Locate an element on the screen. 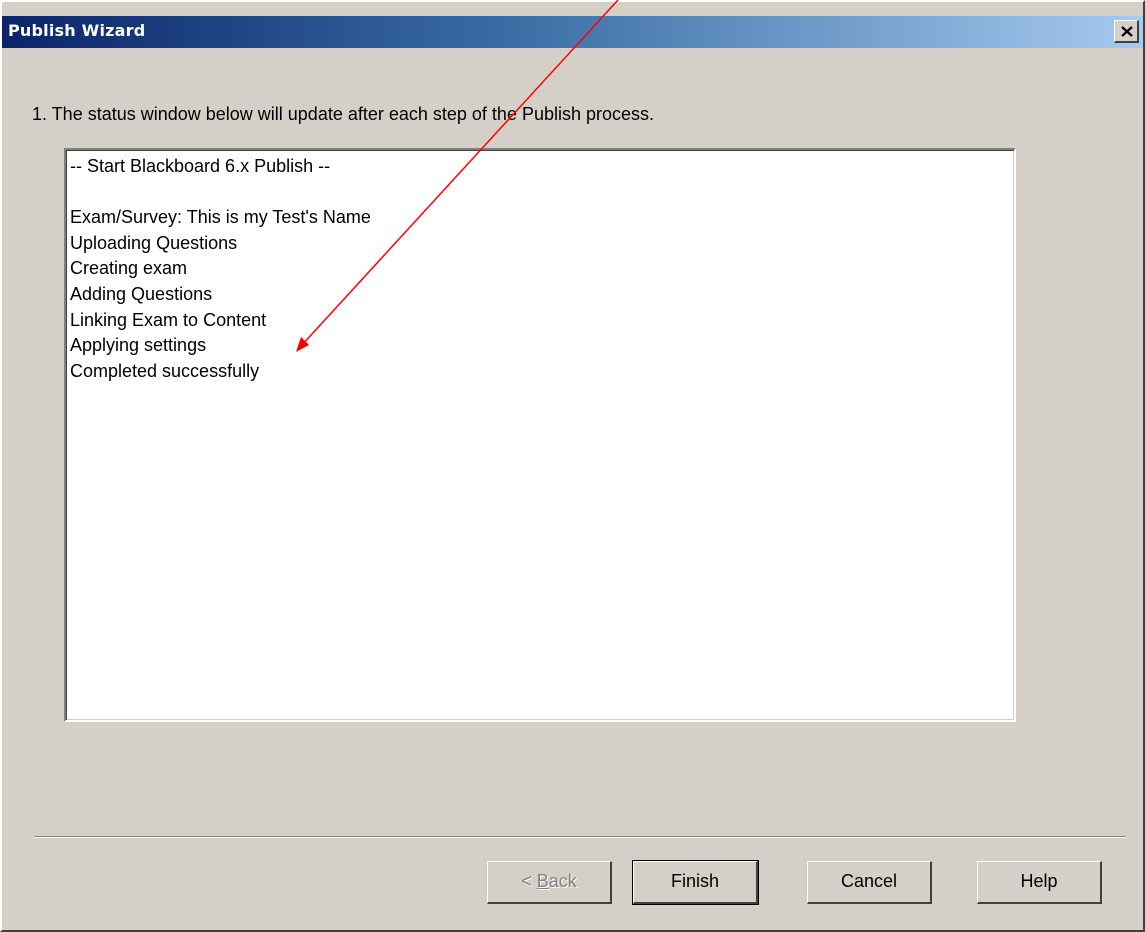 Image resolution: width=1145 pixels, height=932 pixels. finish-button: Finish is located at coordinates (695, 882).